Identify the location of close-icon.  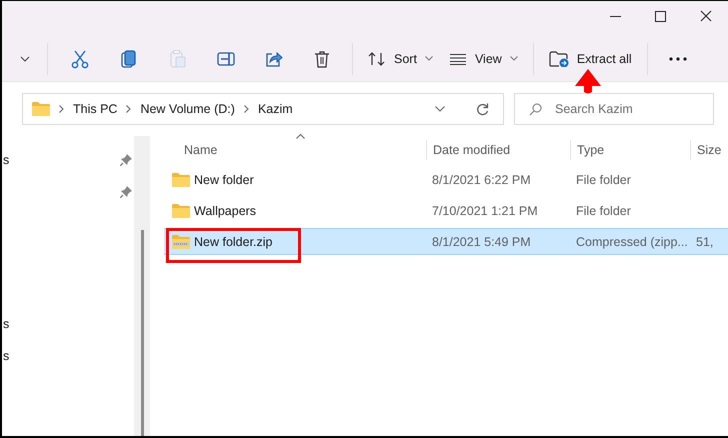
(706, 16).